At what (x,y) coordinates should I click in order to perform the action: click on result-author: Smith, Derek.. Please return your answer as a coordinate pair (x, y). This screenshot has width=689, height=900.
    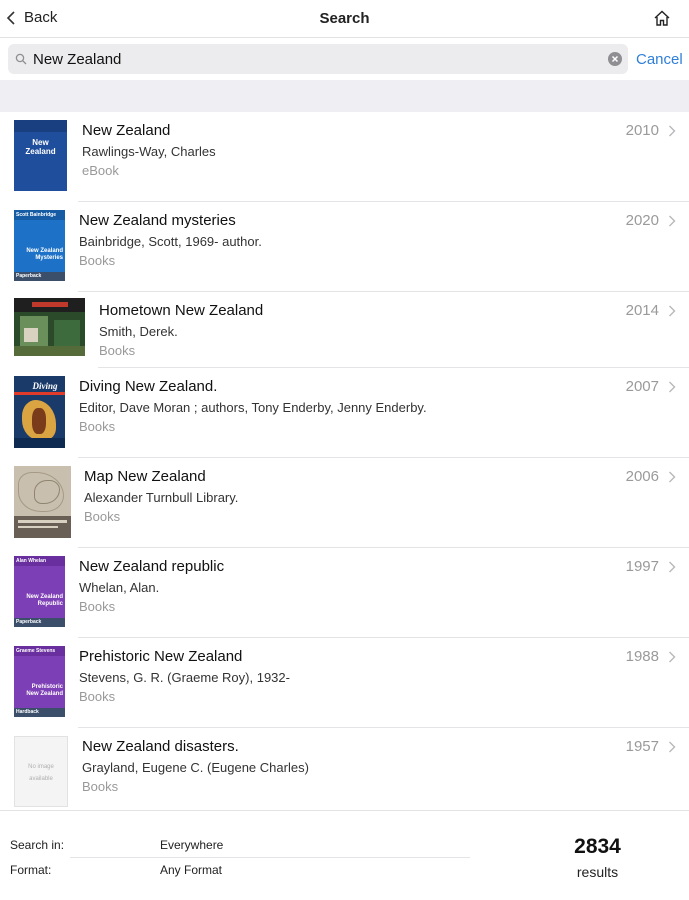
    Looking at the image, I should click on (138, 331).